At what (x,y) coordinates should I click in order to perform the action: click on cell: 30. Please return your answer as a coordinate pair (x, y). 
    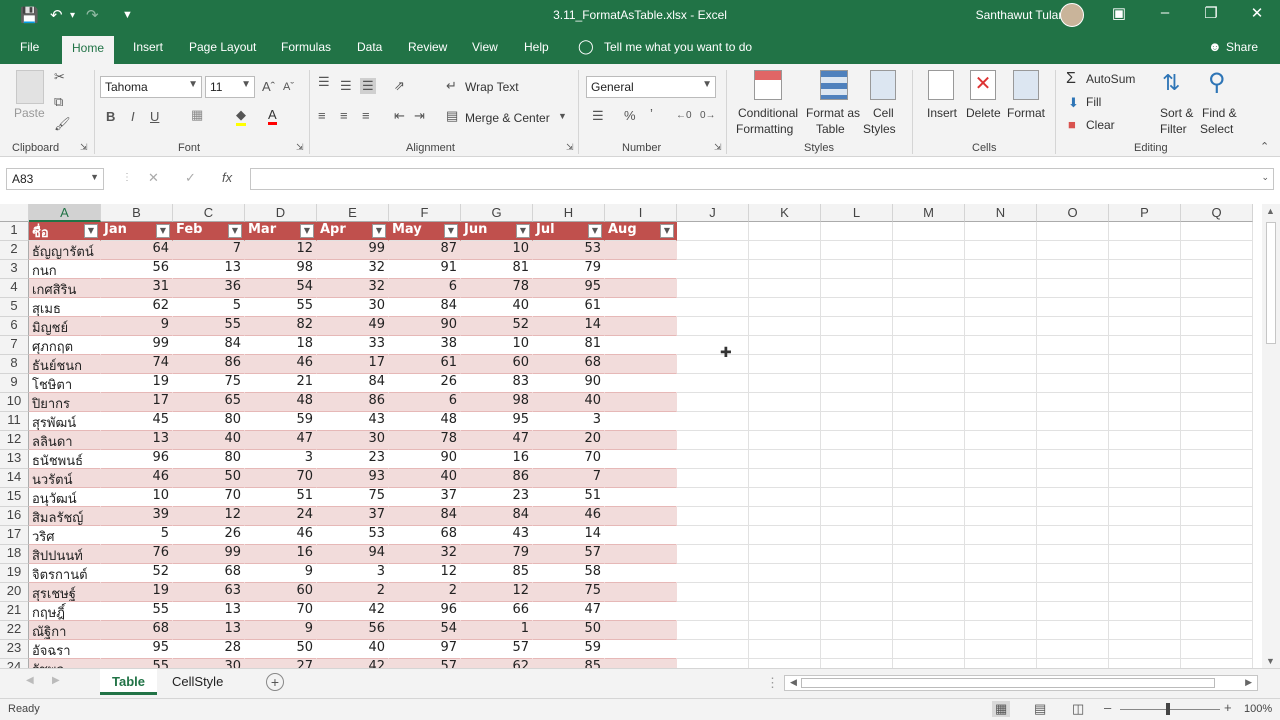
    Looking at the image, I should click on (209, 663).